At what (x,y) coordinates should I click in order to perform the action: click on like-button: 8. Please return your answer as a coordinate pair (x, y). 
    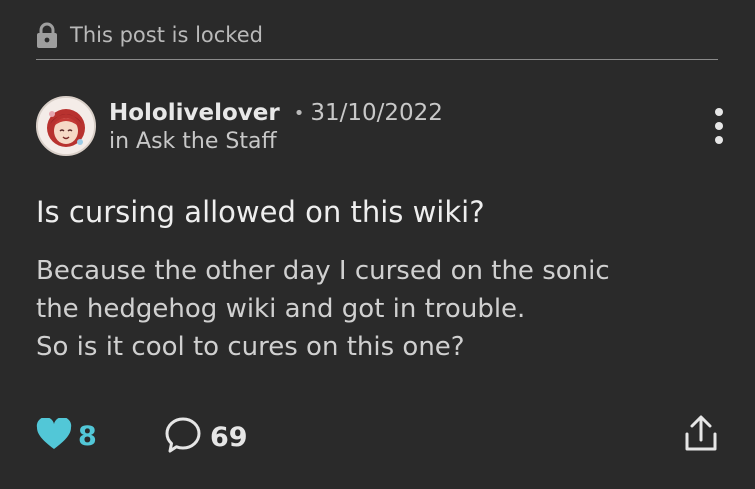
    Looking at the image, I should click on (66, 435).